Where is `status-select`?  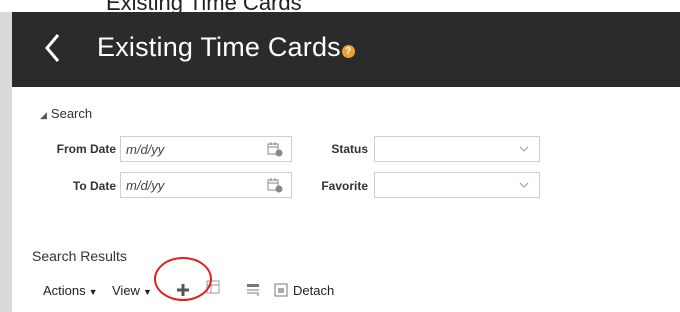 status-select is located at coordinates (457, 149).